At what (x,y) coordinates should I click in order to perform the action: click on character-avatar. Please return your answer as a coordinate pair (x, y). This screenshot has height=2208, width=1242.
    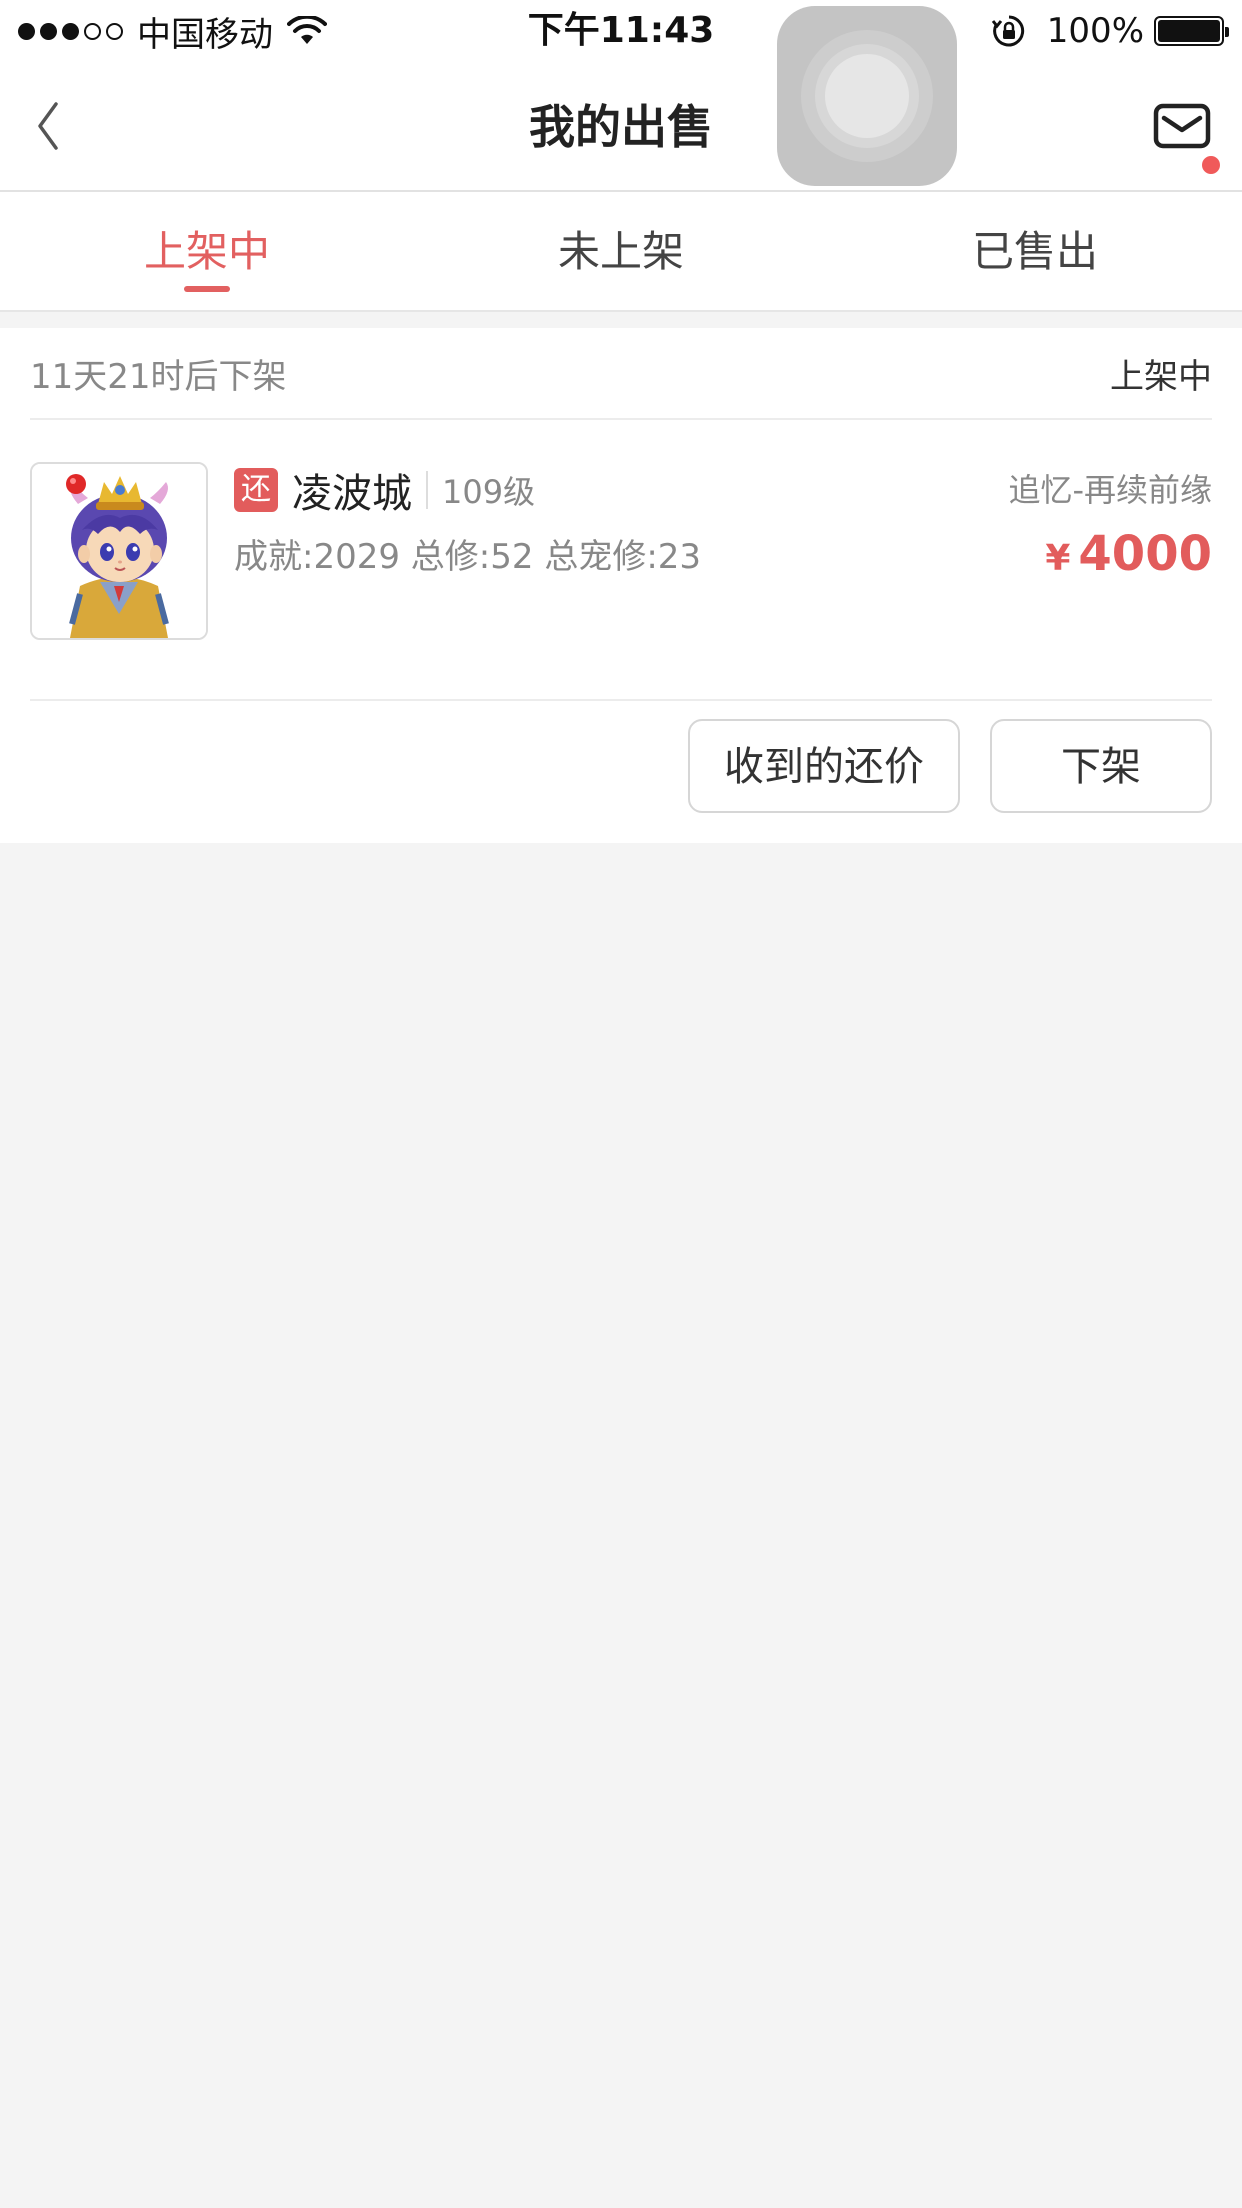
    Looking at the image, I should click on (119, 551).